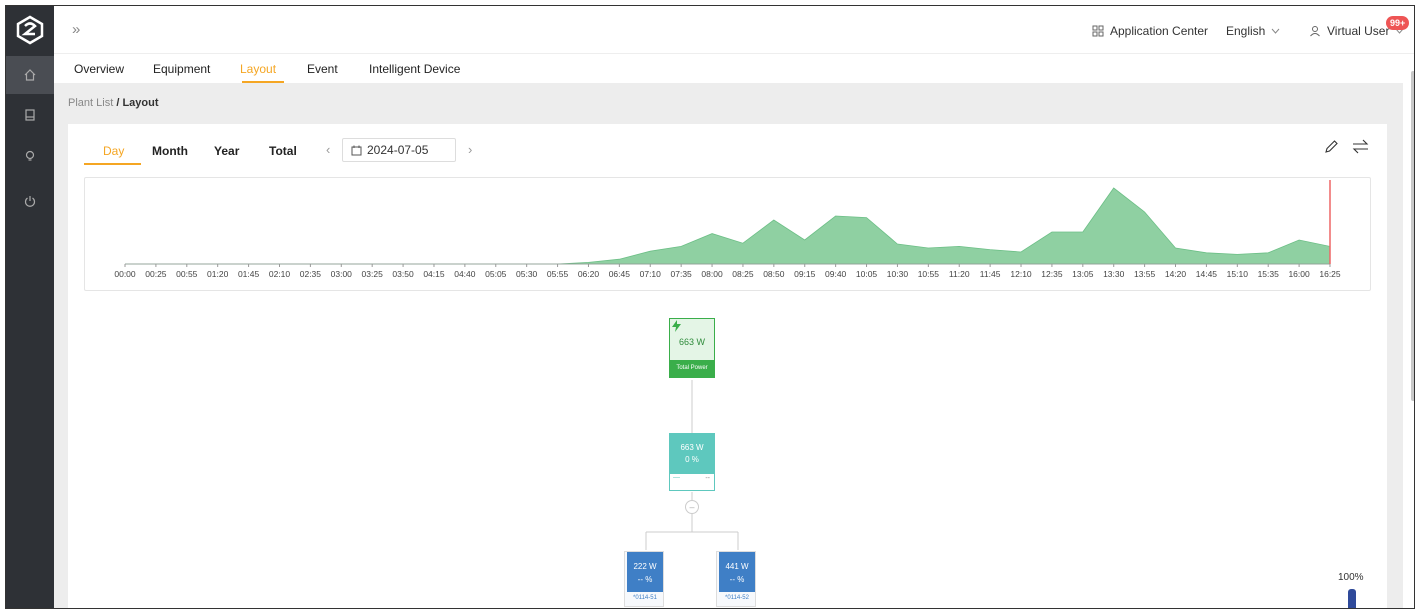 The image size is (1420, 614). Describe the element at coordinates (1330, 274) in the screenshot. I see `x-tick-label: 16:25` at that location.